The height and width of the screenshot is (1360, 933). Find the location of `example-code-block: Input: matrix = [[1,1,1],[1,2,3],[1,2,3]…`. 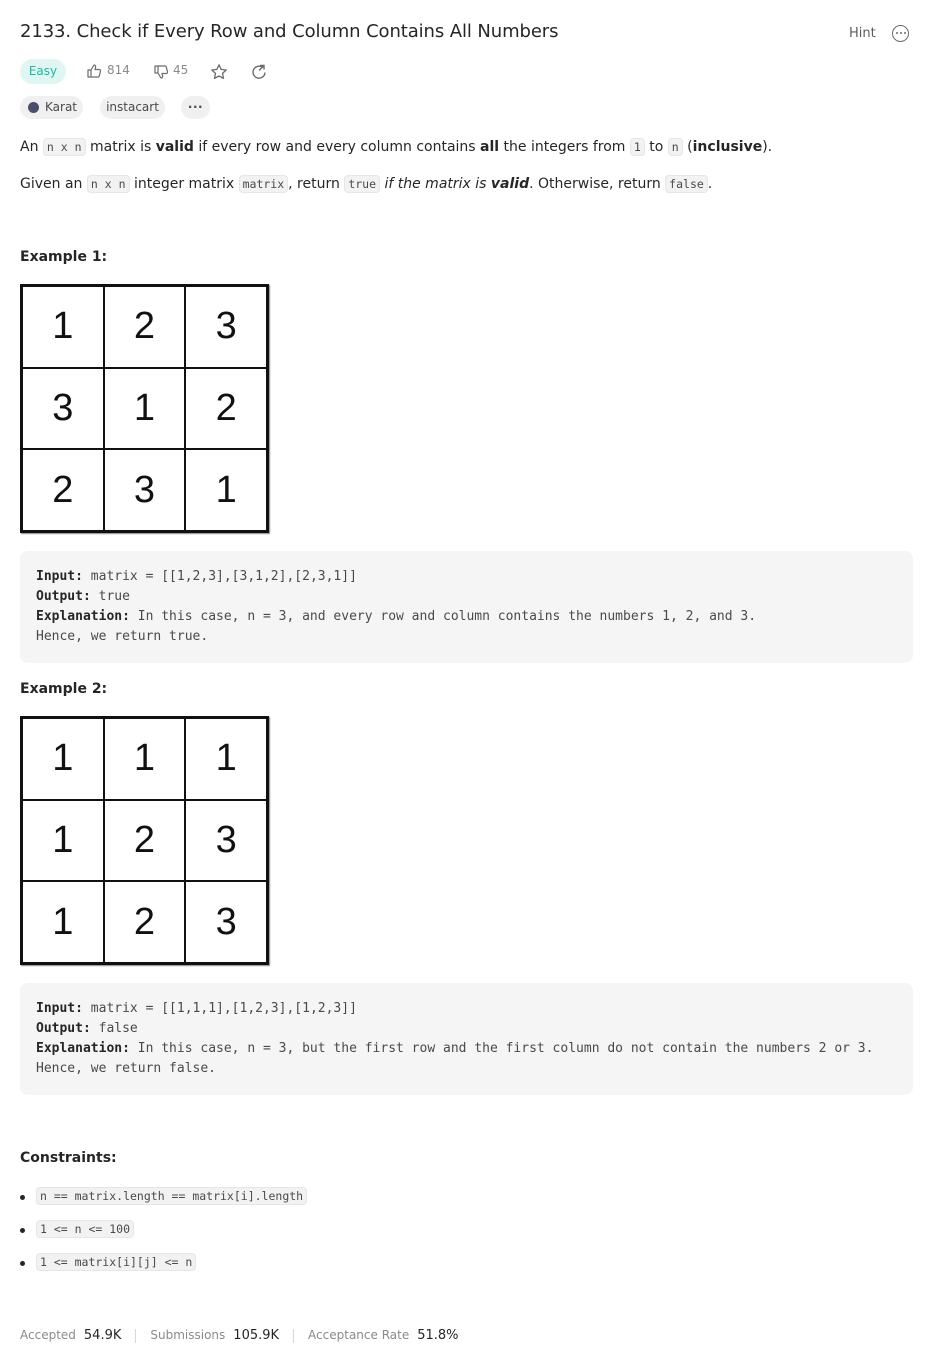

example-code-block: Input: matrix = [[1,1,1],[1,2,3],[1,2,3]… is located at coordinates (466, 1039).